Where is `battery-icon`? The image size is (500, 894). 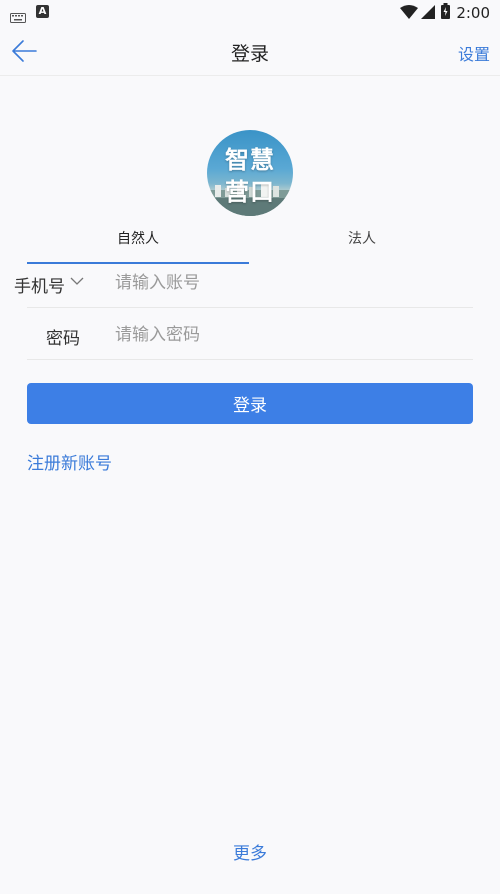 battery-icon is located at coordinates (446, 13).